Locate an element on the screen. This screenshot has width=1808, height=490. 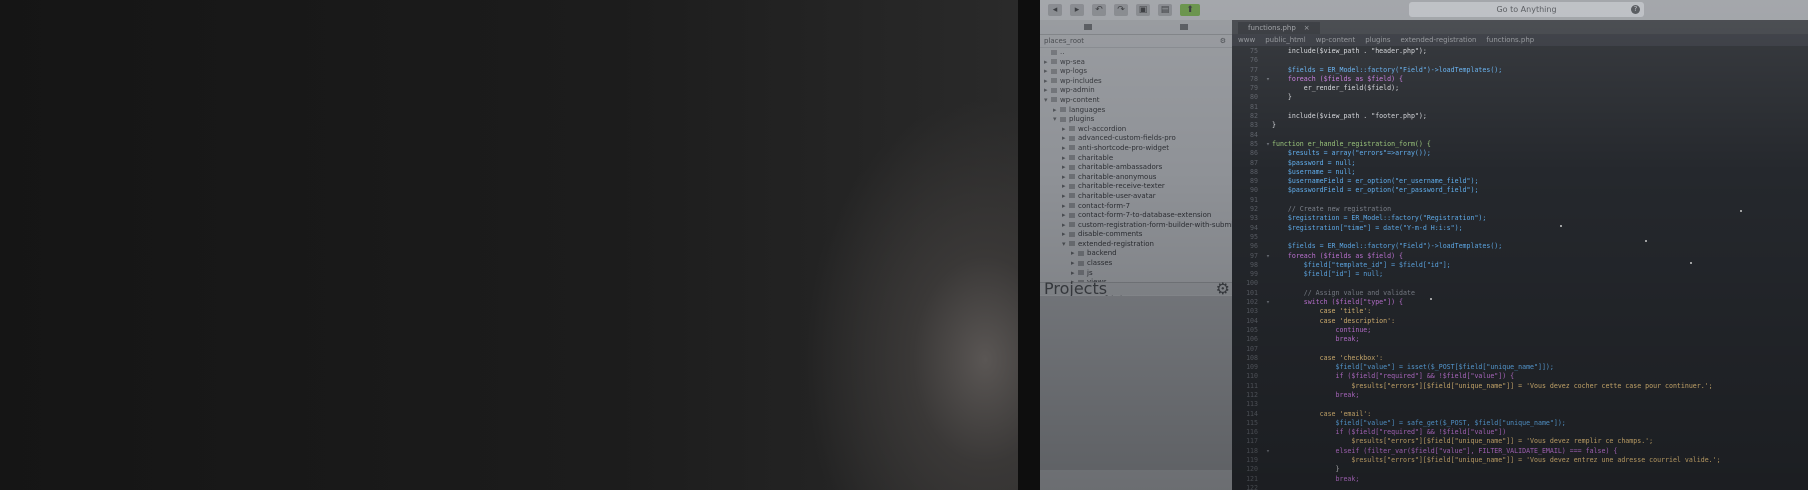
close-icon: × is located at coordinates (1307, 28).